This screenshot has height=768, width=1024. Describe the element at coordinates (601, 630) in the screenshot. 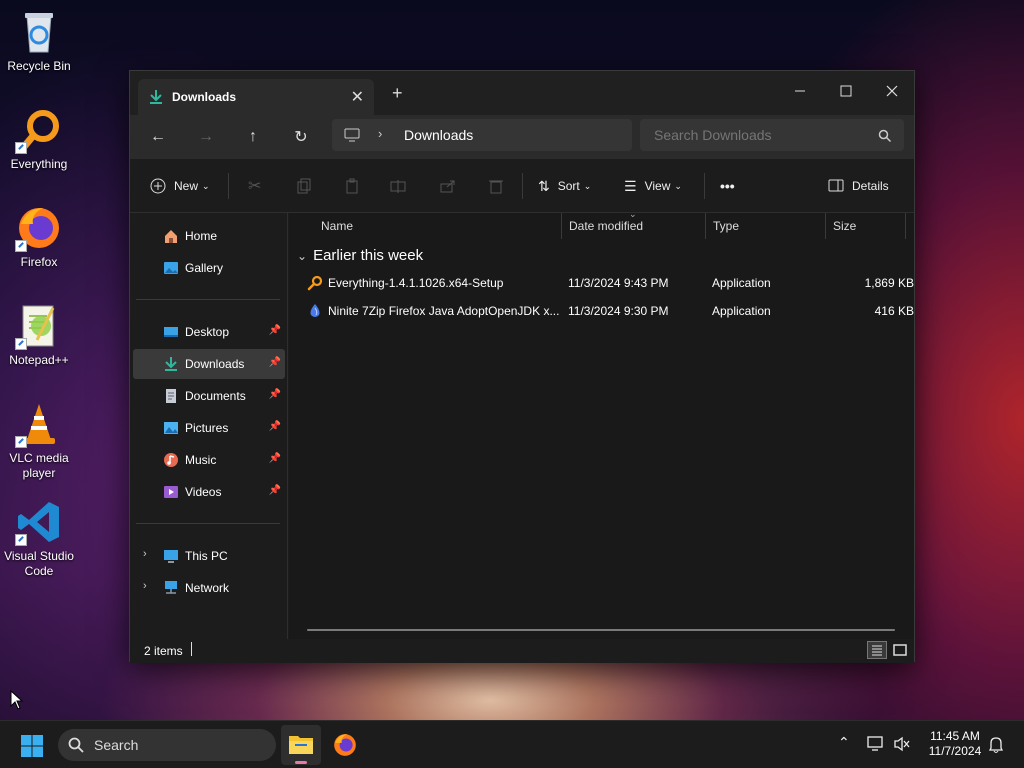

I see `horizontal-scrollbar` at that location.